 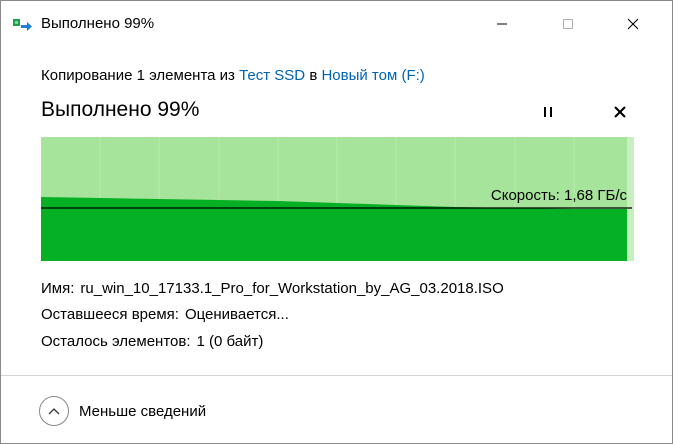 I want to click on speed-label: Скорость: 1,68 ГБ/с, so click(x=559, y=195).